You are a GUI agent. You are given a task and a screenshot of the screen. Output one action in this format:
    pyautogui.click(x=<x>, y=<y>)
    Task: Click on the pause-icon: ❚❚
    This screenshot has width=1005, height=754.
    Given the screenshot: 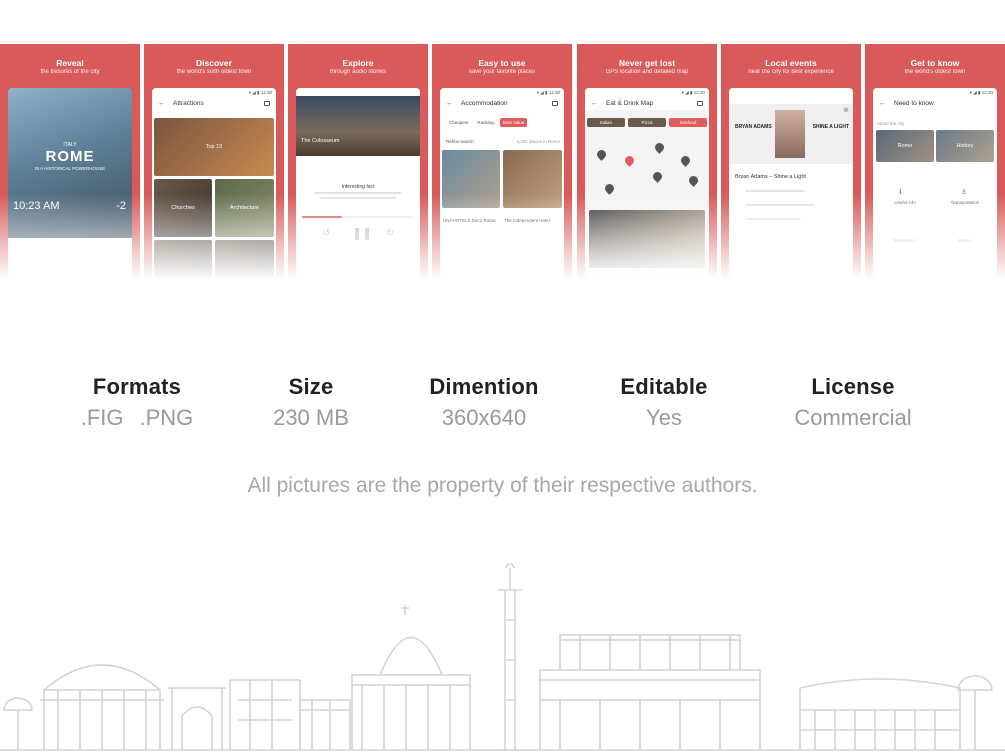 What is the action you would take?
    pyautogui.click(x=362, y=233)
    